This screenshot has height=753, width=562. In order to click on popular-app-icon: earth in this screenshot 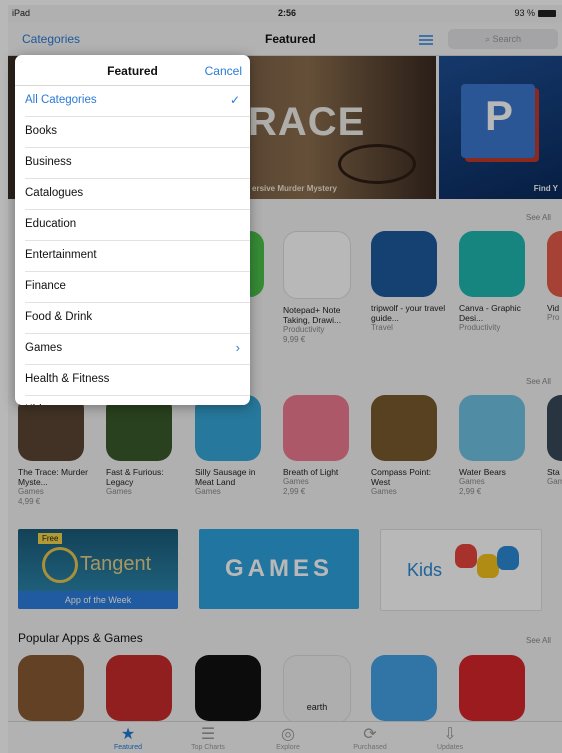, I will do `click(317, 689)`.